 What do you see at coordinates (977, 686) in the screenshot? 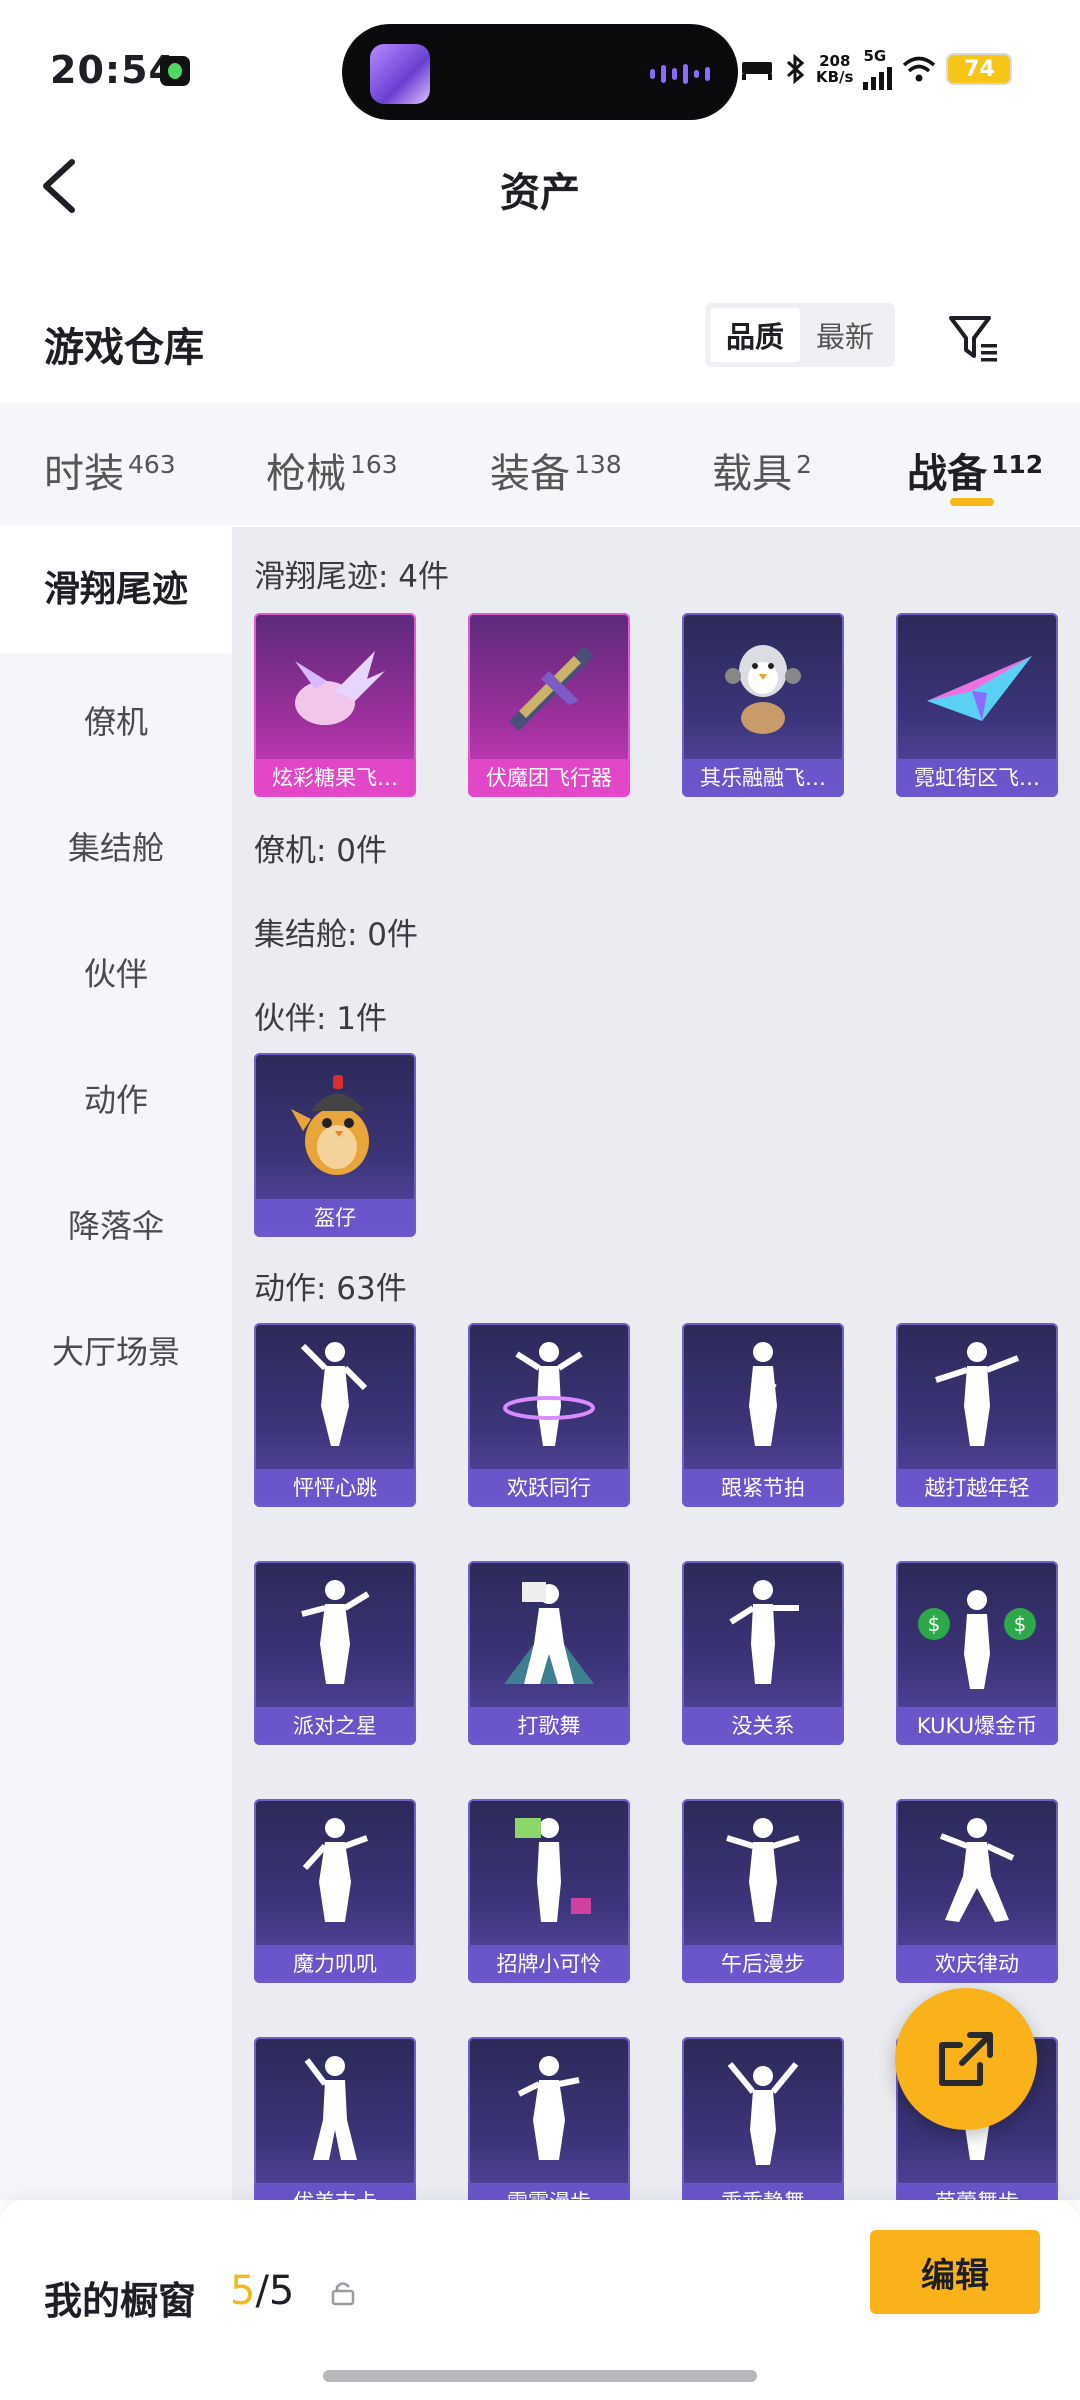
I see `neon-glider-art` at bounding box center [977, 686].